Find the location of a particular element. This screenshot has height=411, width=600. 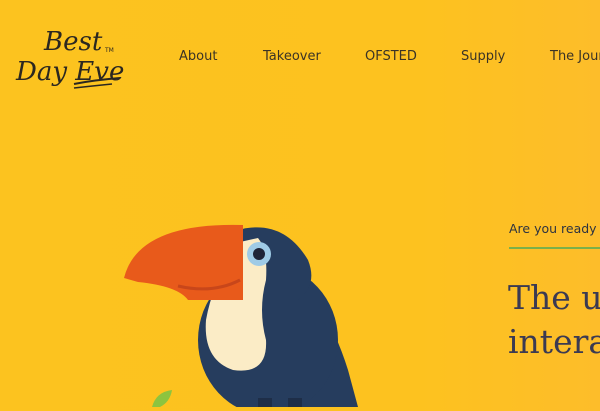

hero-eyebrow: Are you ready is located at coordinates (553, 228).